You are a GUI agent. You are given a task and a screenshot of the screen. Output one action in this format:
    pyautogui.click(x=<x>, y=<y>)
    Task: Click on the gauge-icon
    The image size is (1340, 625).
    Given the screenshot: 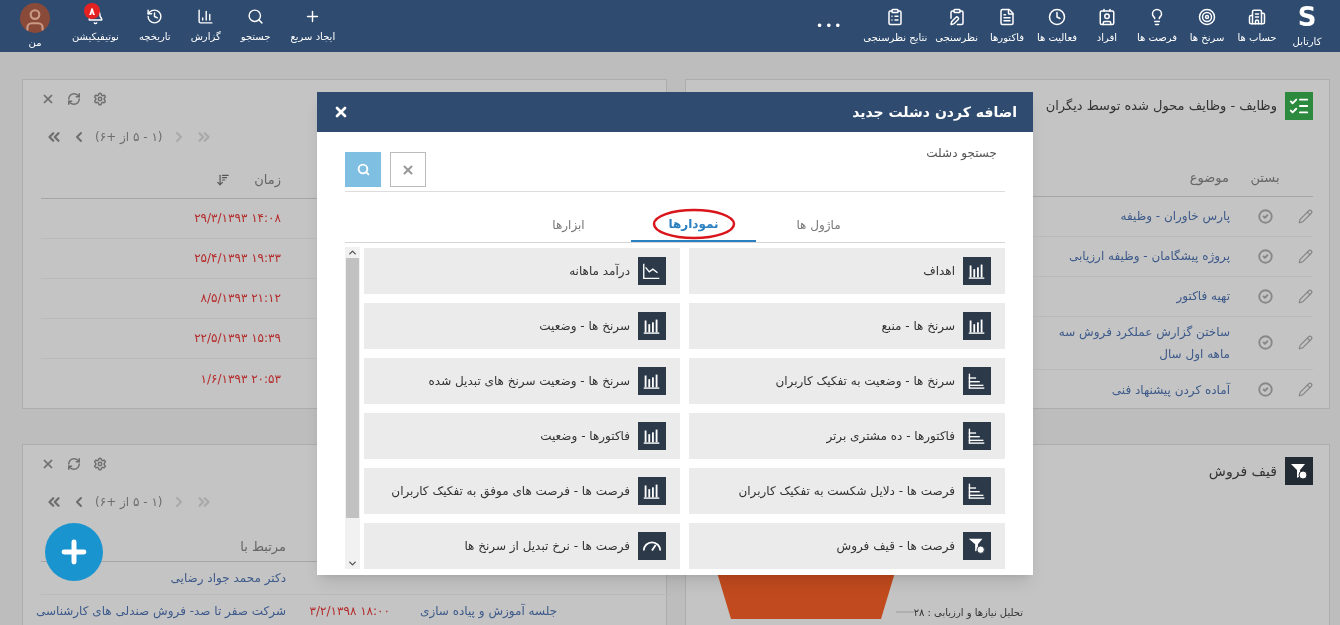 What is the action you would take?
    pyautogui.click(x=652, y=546)
    